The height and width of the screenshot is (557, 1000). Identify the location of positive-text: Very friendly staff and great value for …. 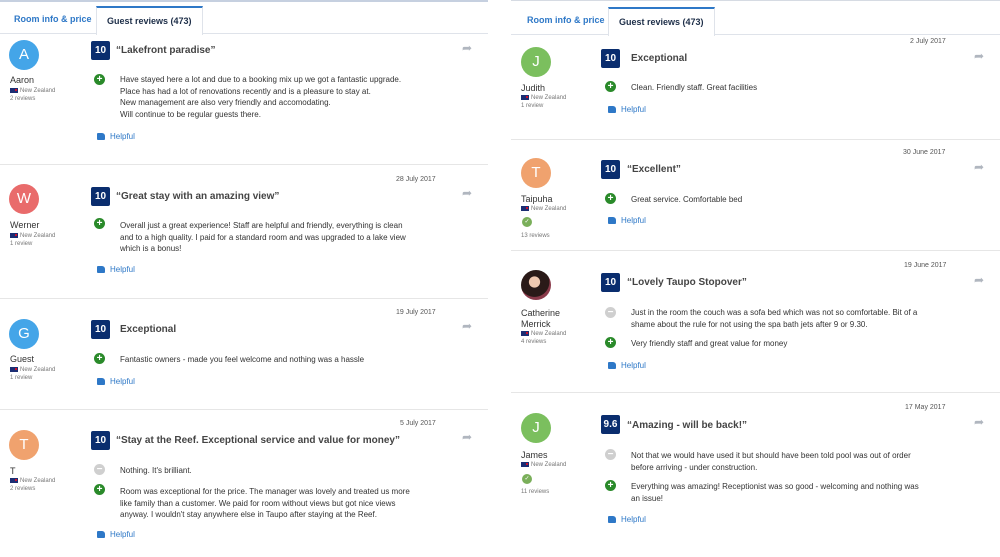
(709, 343).